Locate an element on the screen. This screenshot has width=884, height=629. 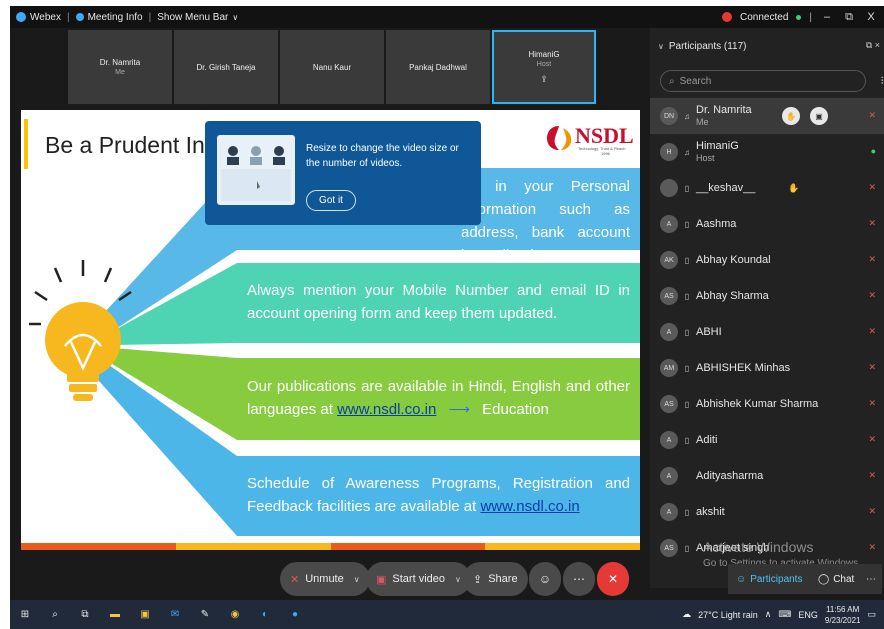
participant-row: A ▯ Aashma ✕ is located at coordinates (767, 224).